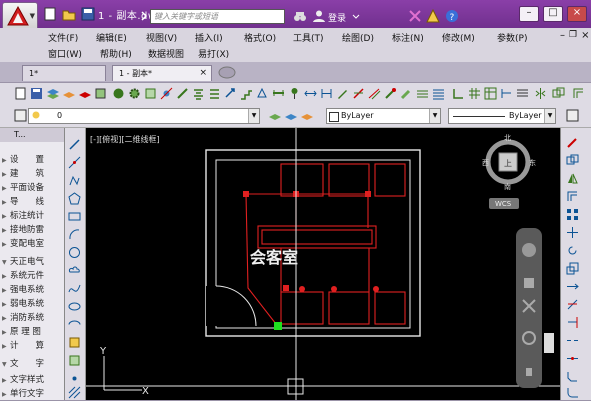  I want to click on palette-item-system-components: ▶ 系统元件, so click(23, 276).